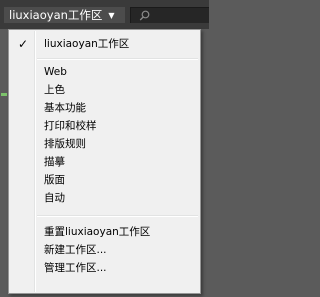 The height and width of the screenshot is (297, 320). I want to click on menu-item-label: 描摹, so click(54, 162).